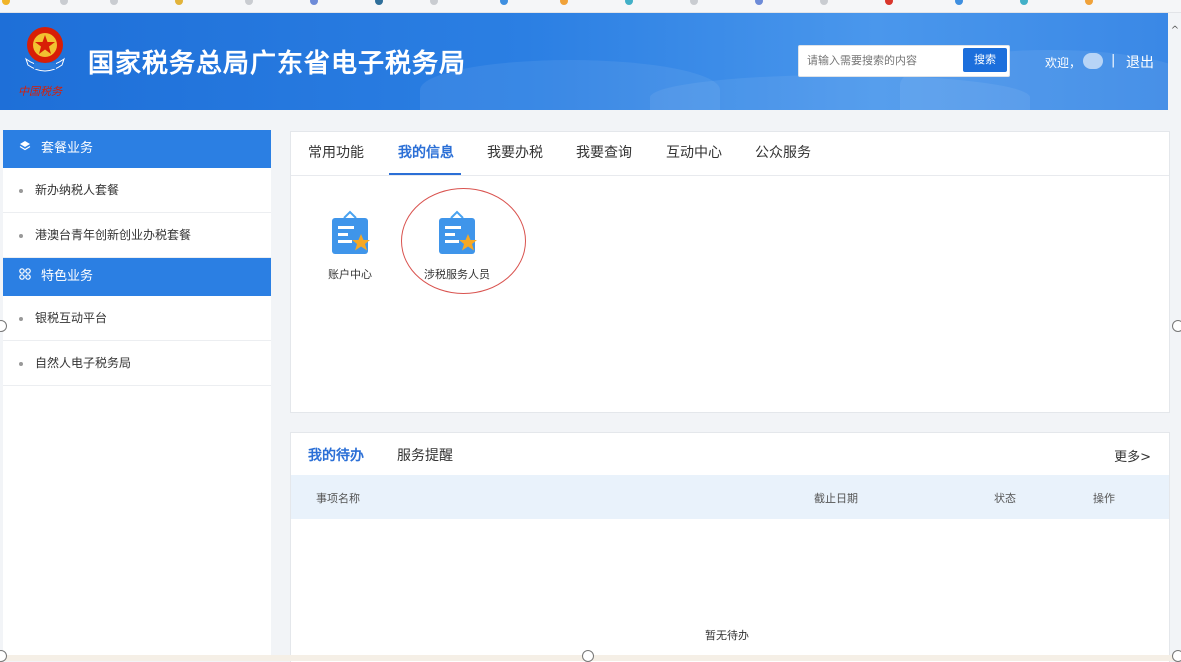 The height and width of the screenshot is (662, 1181). Describe the element at coordinates (1140, 62) in the screenshot. I see `logout-link: 退出` at that location.